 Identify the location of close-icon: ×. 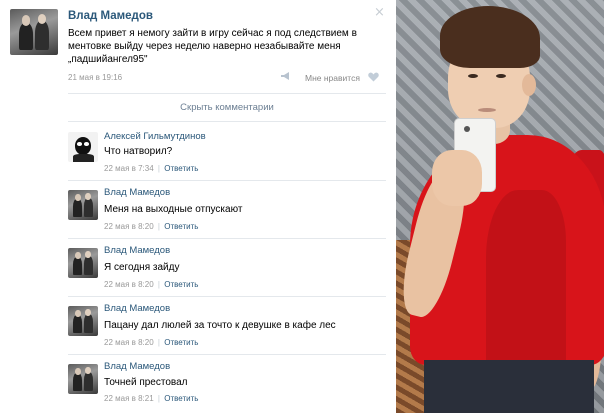
(379, 12).